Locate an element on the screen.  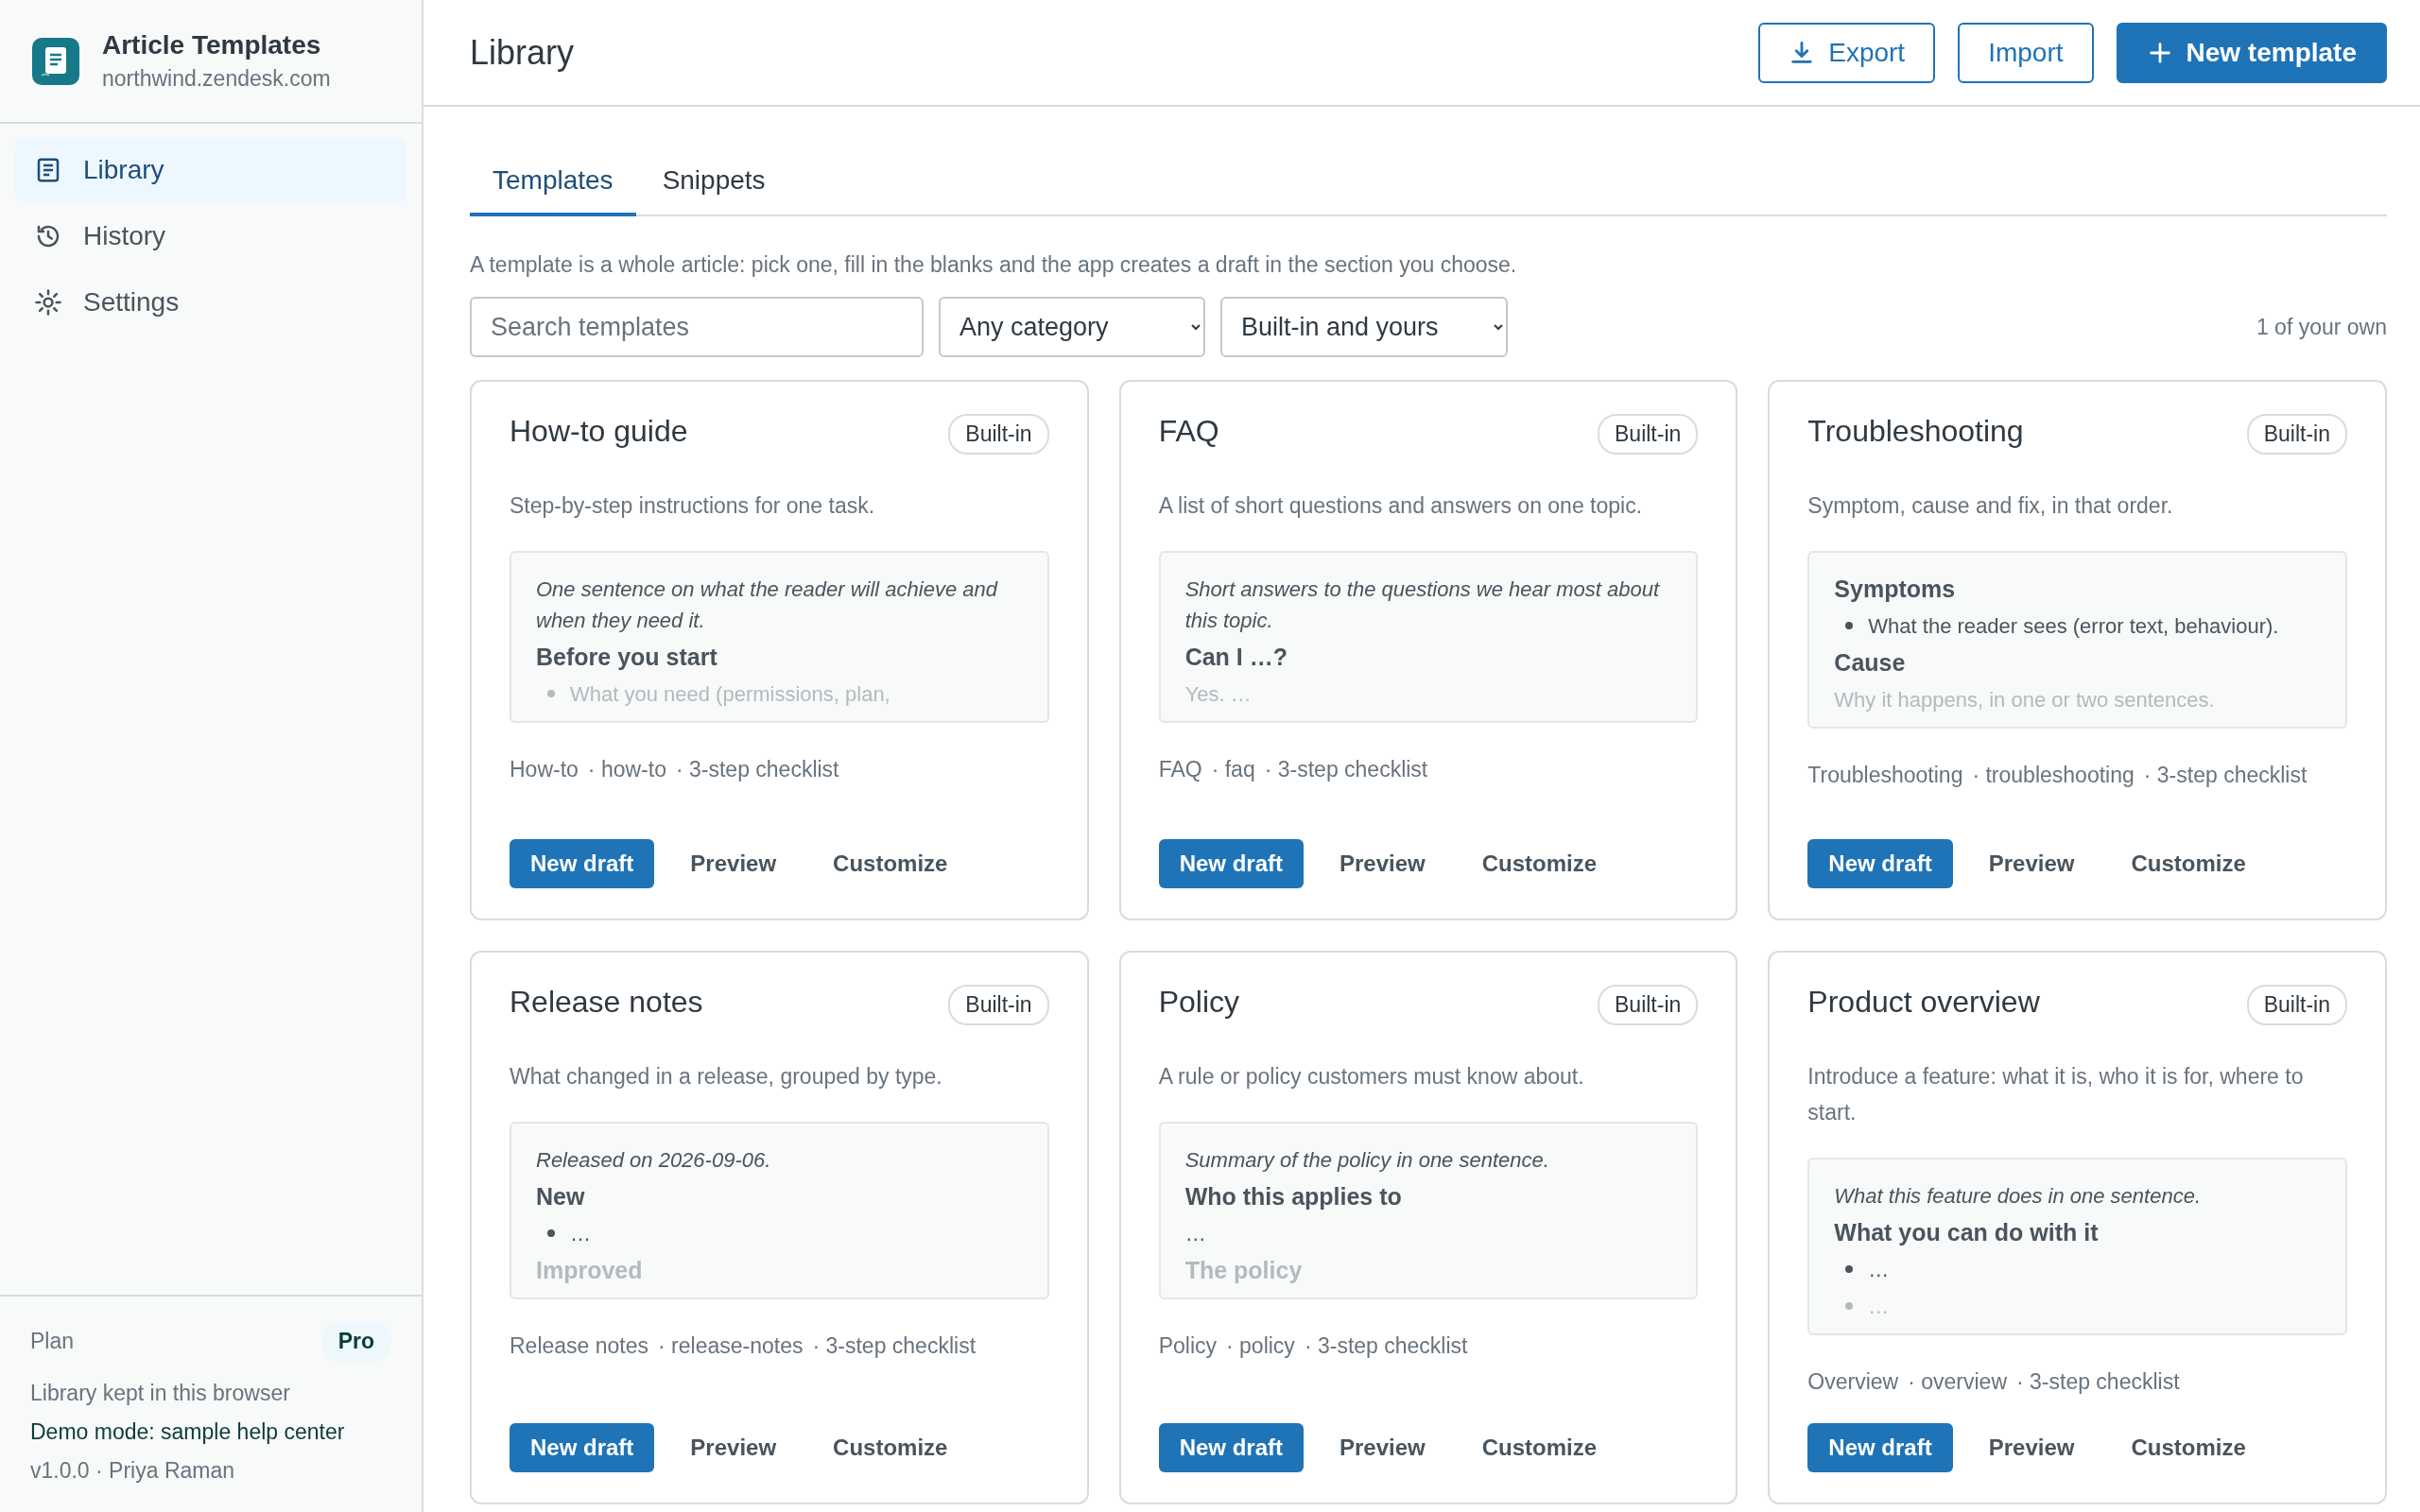
card-title: Policy is located at coordinates (1198, 1002).